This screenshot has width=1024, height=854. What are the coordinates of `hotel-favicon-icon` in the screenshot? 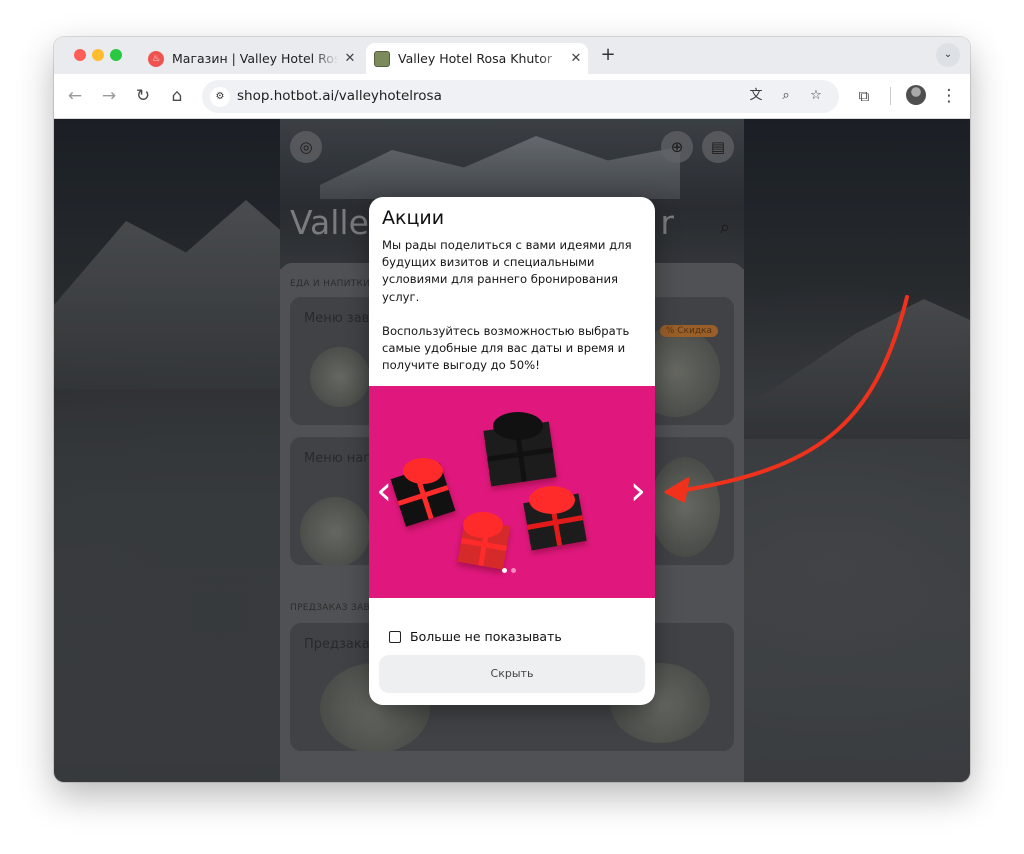 It's located at (382, 58).